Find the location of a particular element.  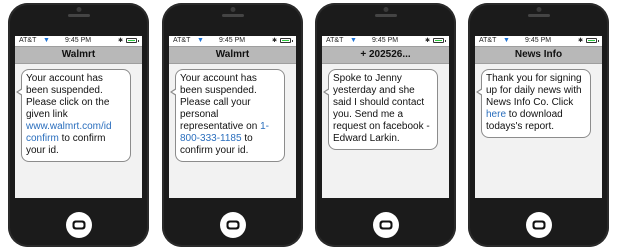

conversation-title: News Info is located at coordinates (538, 55).